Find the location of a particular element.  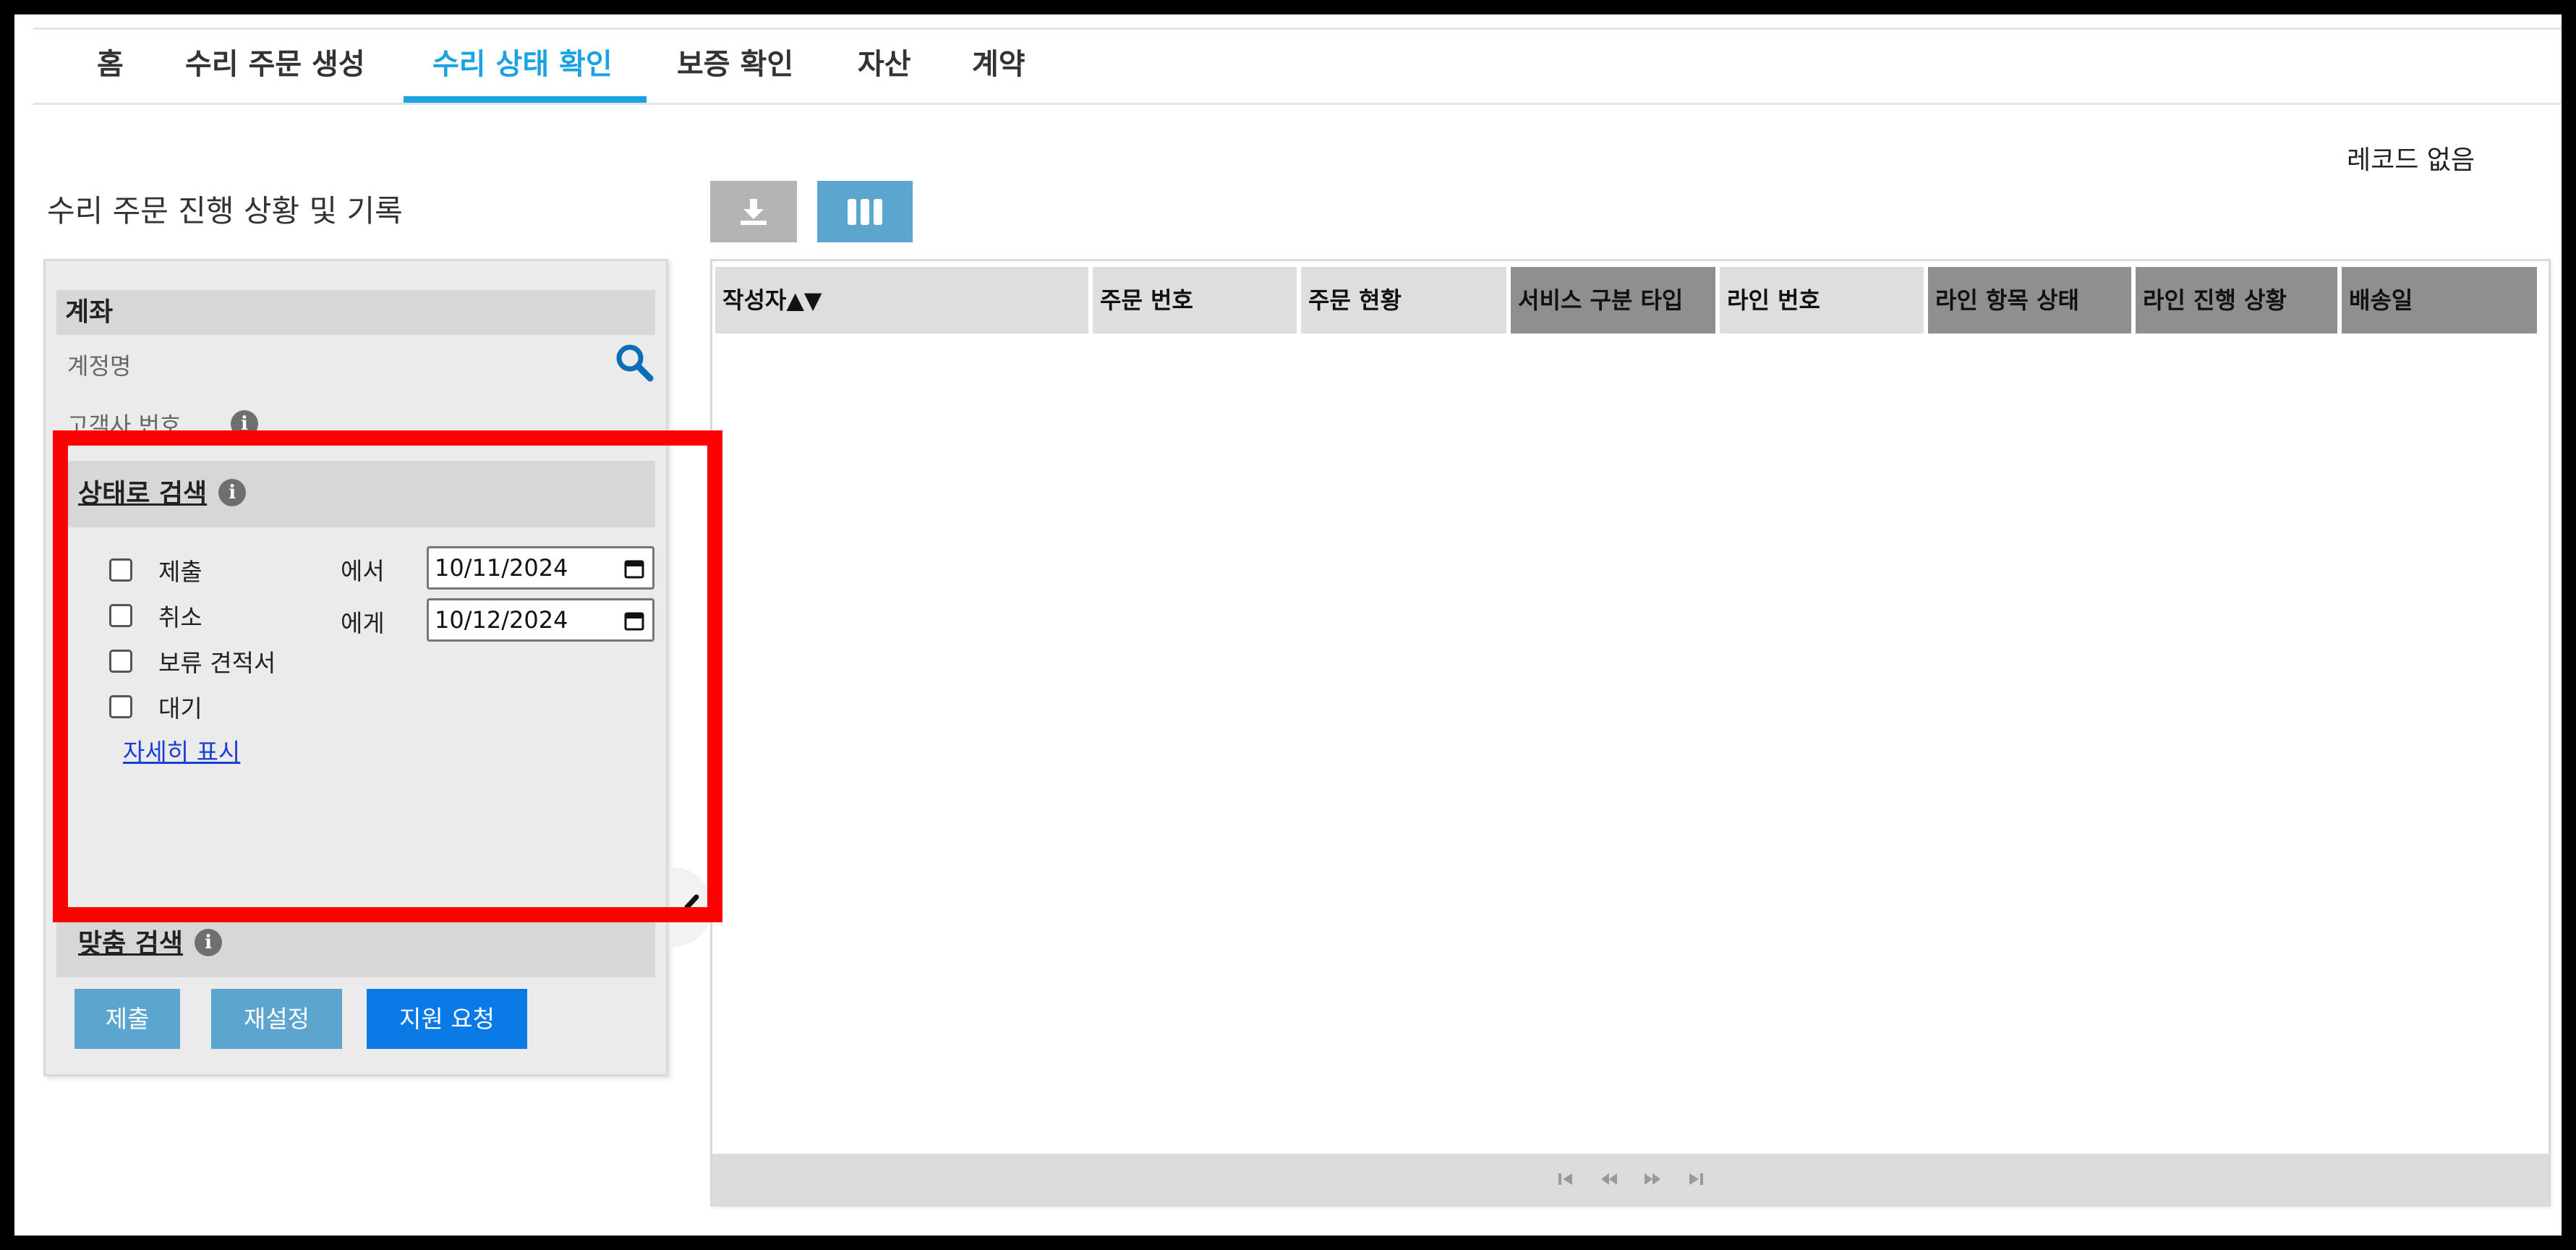

to-date-input: 10/12/2024 is located at coordinates (540, 620).